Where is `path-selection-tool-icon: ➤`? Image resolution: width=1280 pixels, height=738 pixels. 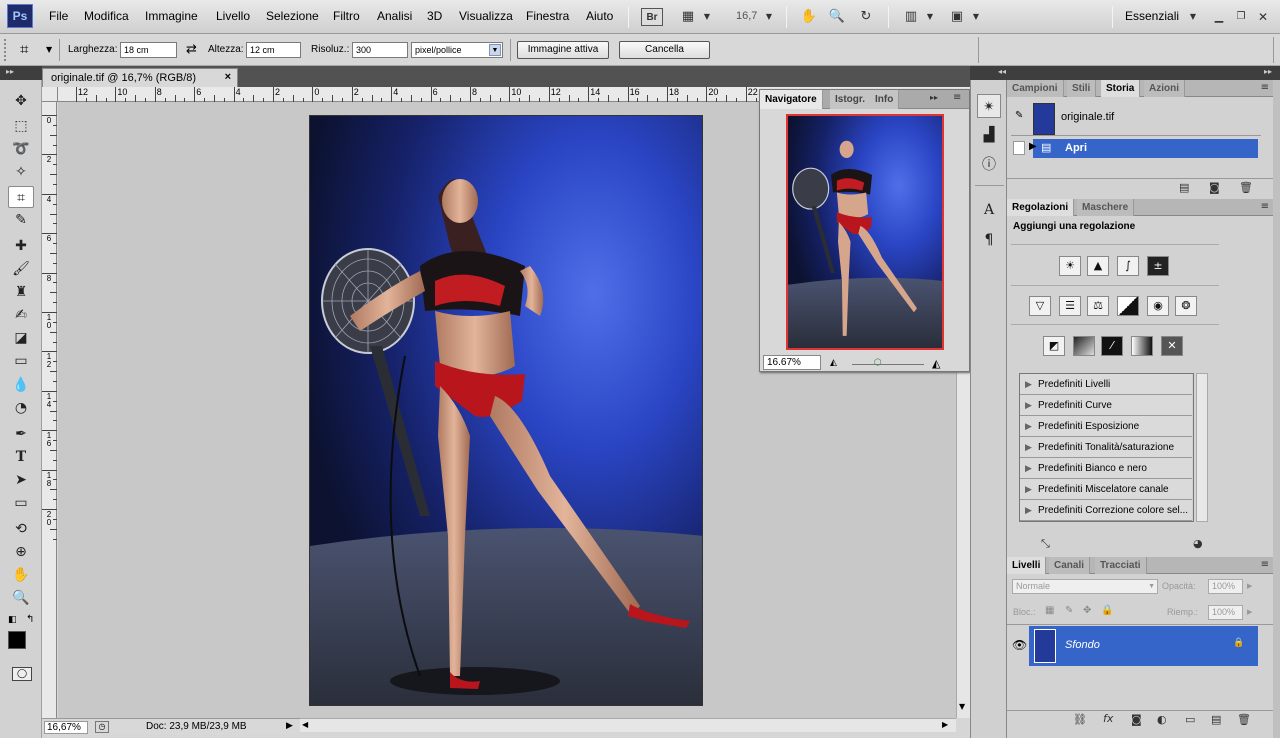 path-selection-tool-icon: ➤ is located at coordinates (21, 480).